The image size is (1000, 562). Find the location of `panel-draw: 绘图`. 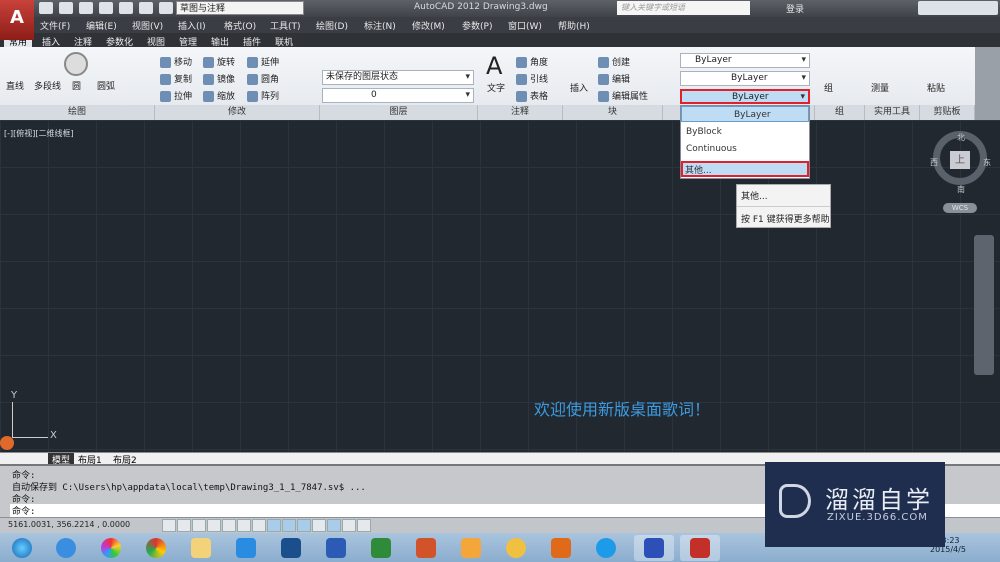

panel-draw: 绘图 is located at coordinates (77, 112).